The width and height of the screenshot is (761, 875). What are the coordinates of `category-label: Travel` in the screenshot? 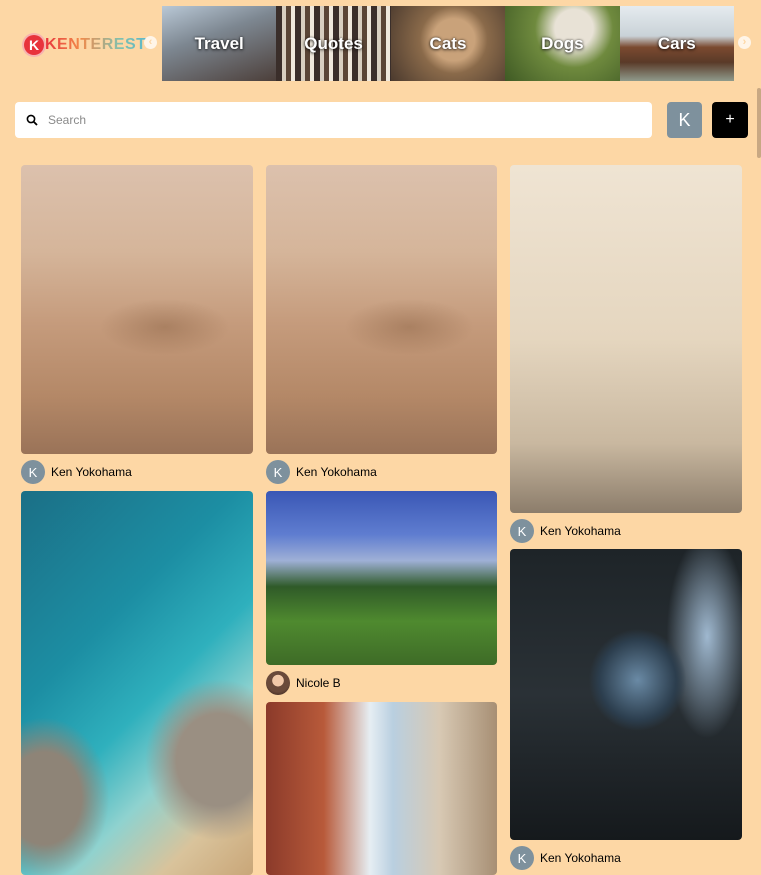 It's located at (219, 43).